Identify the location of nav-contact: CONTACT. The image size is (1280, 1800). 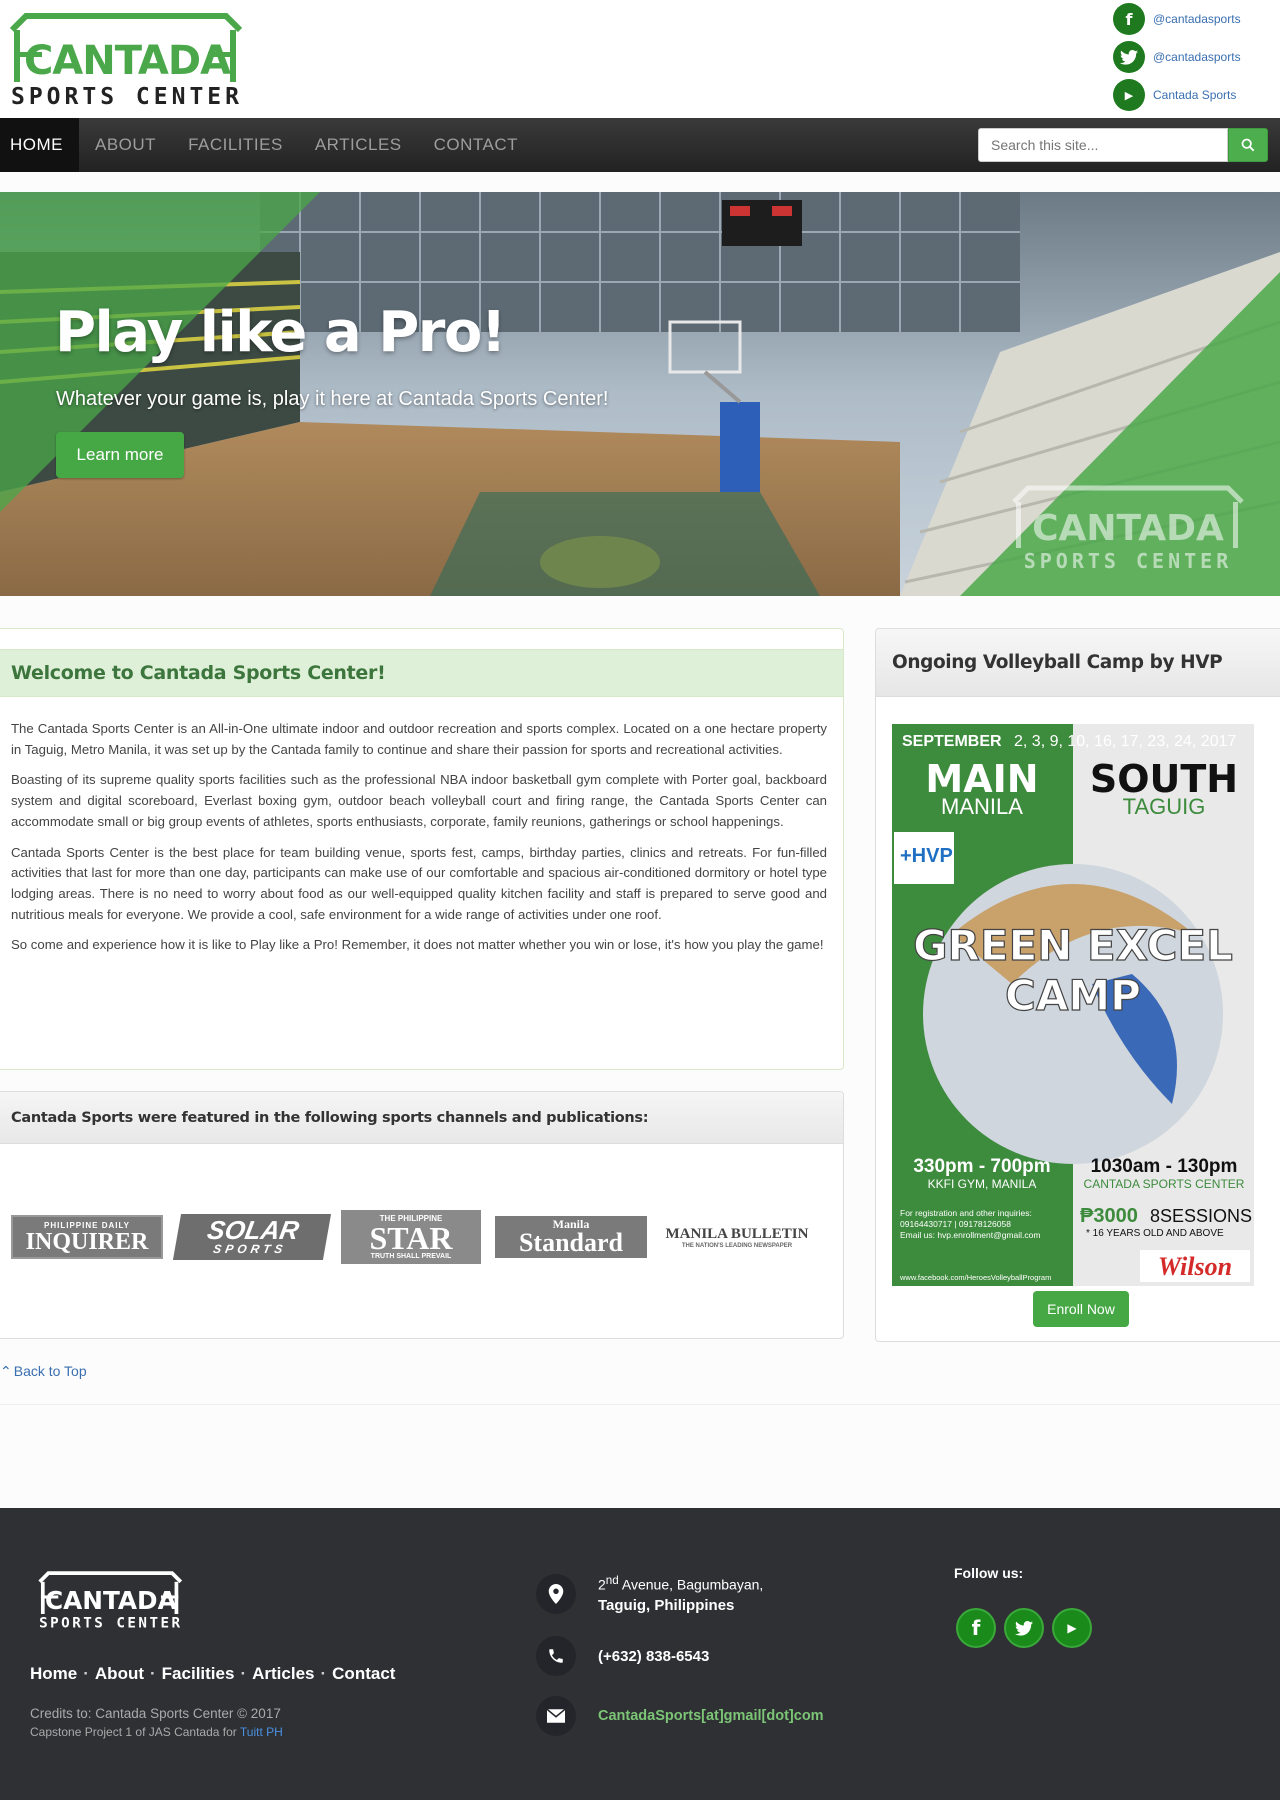
(476, 145).